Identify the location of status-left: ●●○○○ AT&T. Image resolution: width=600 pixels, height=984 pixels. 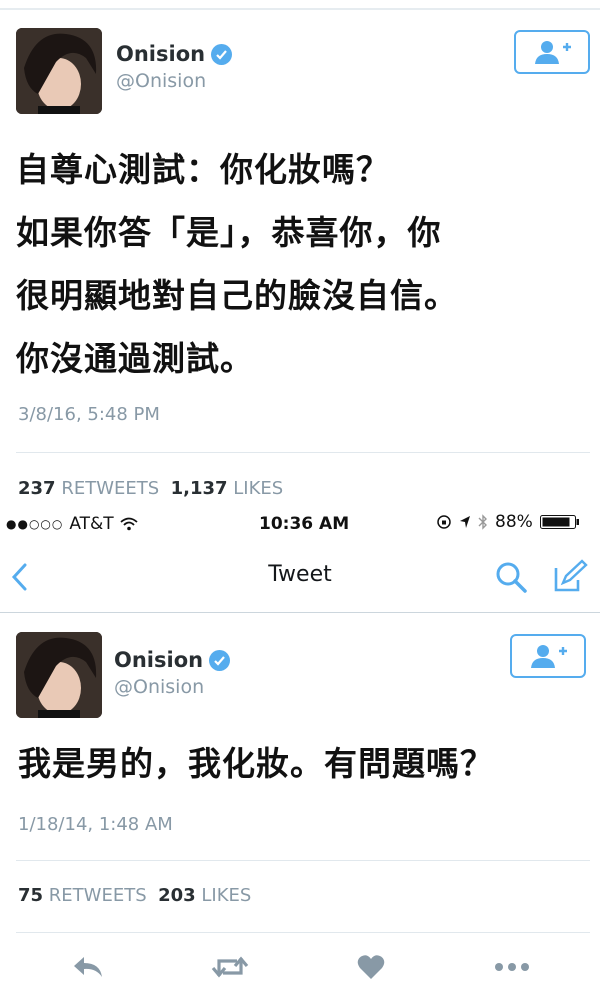
(72, 524).